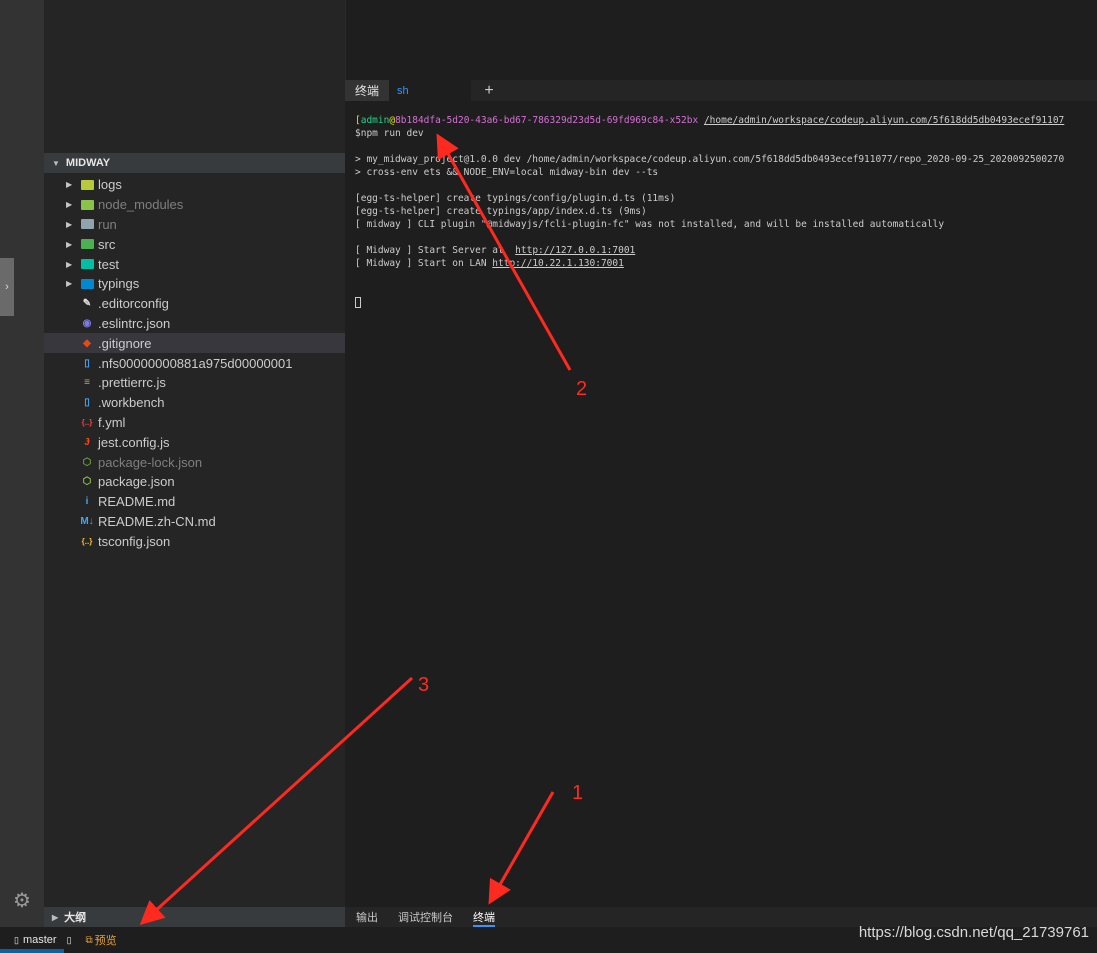 This screenshot has height=953, width=1097. Describe the element at coordinates (75, 918) in the screenshot. I see `outline-section-title: 大纲` at that location.